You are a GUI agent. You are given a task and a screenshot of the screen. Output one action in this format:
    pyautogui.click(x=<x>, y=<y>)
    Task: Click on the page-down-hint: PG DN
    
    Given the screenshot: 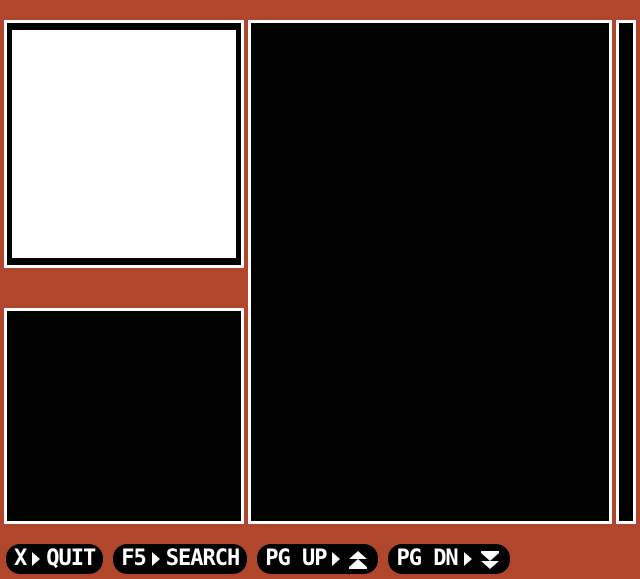 What is the action you would take?
    pyautogui.click(x=449, y=559)
    